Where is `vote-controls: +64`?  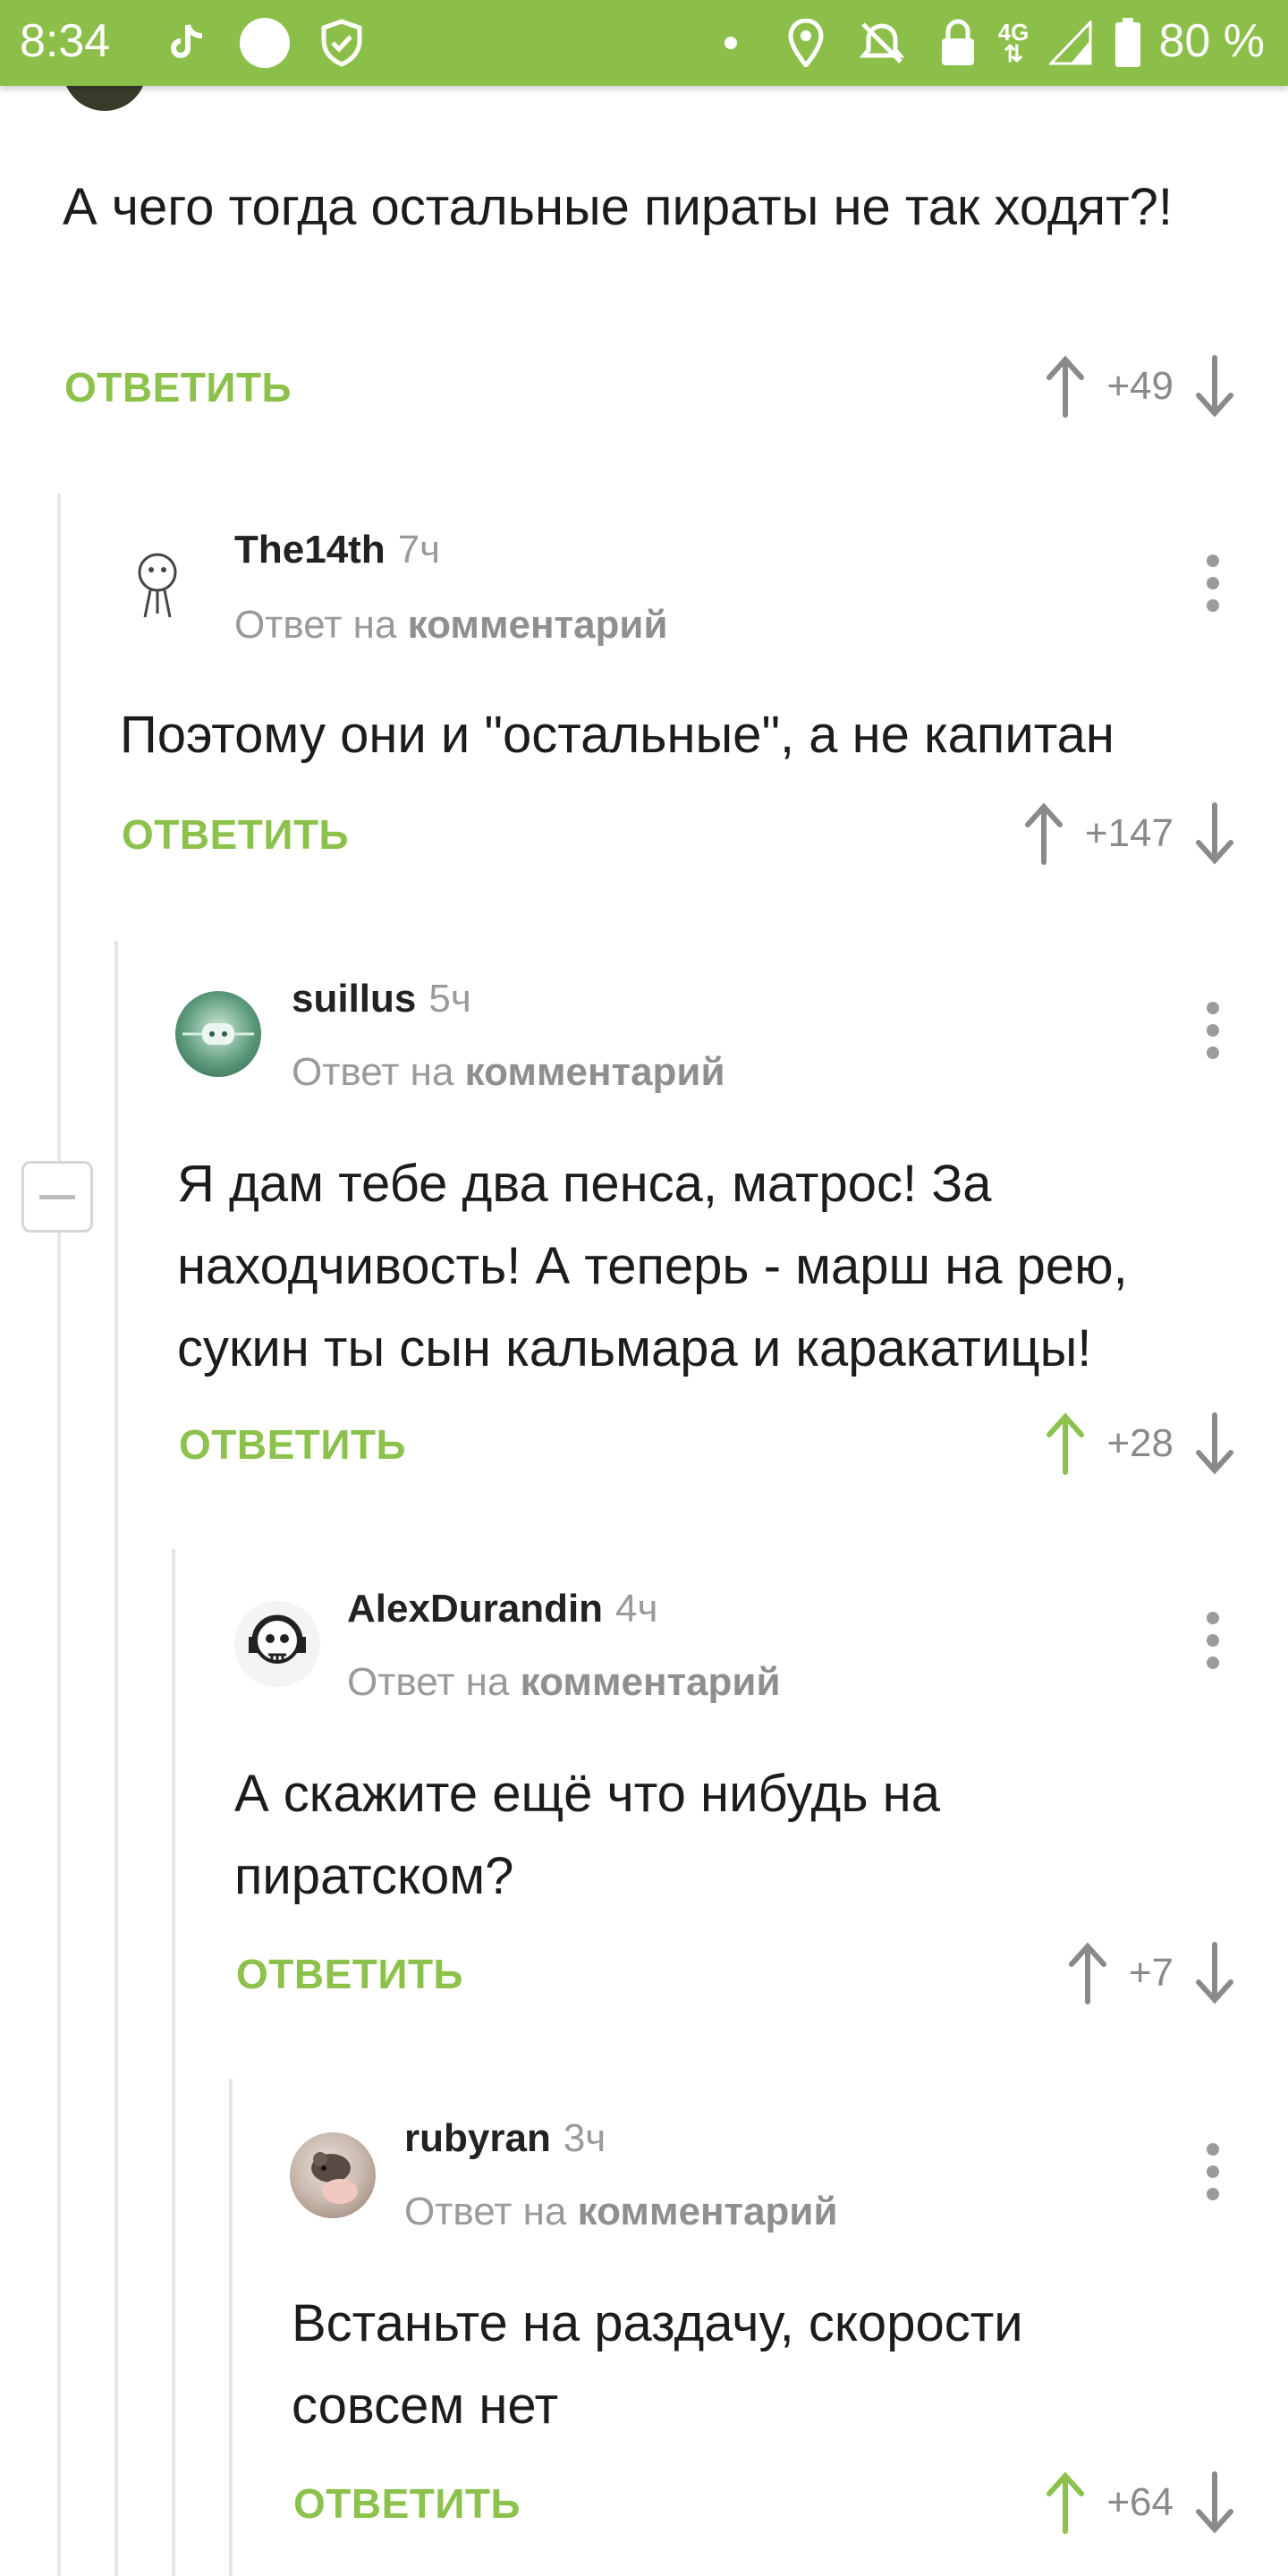
vote-controls: +64 is located at coordinates (1140, 2502).